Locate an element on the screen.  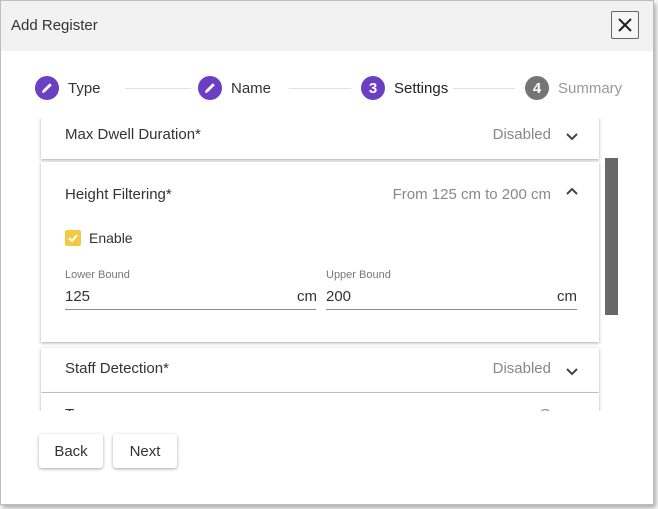
step-name: Name is located at coordinates (234, 88).